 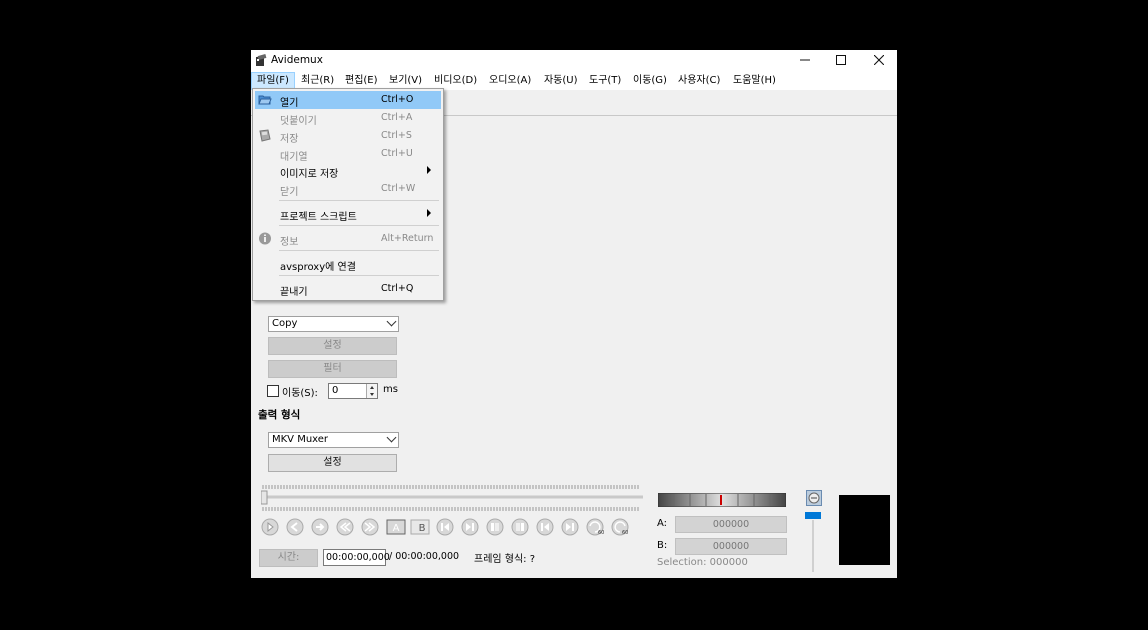 I want to click on set-marker-a-icon: A, so click(x=396, y=527).